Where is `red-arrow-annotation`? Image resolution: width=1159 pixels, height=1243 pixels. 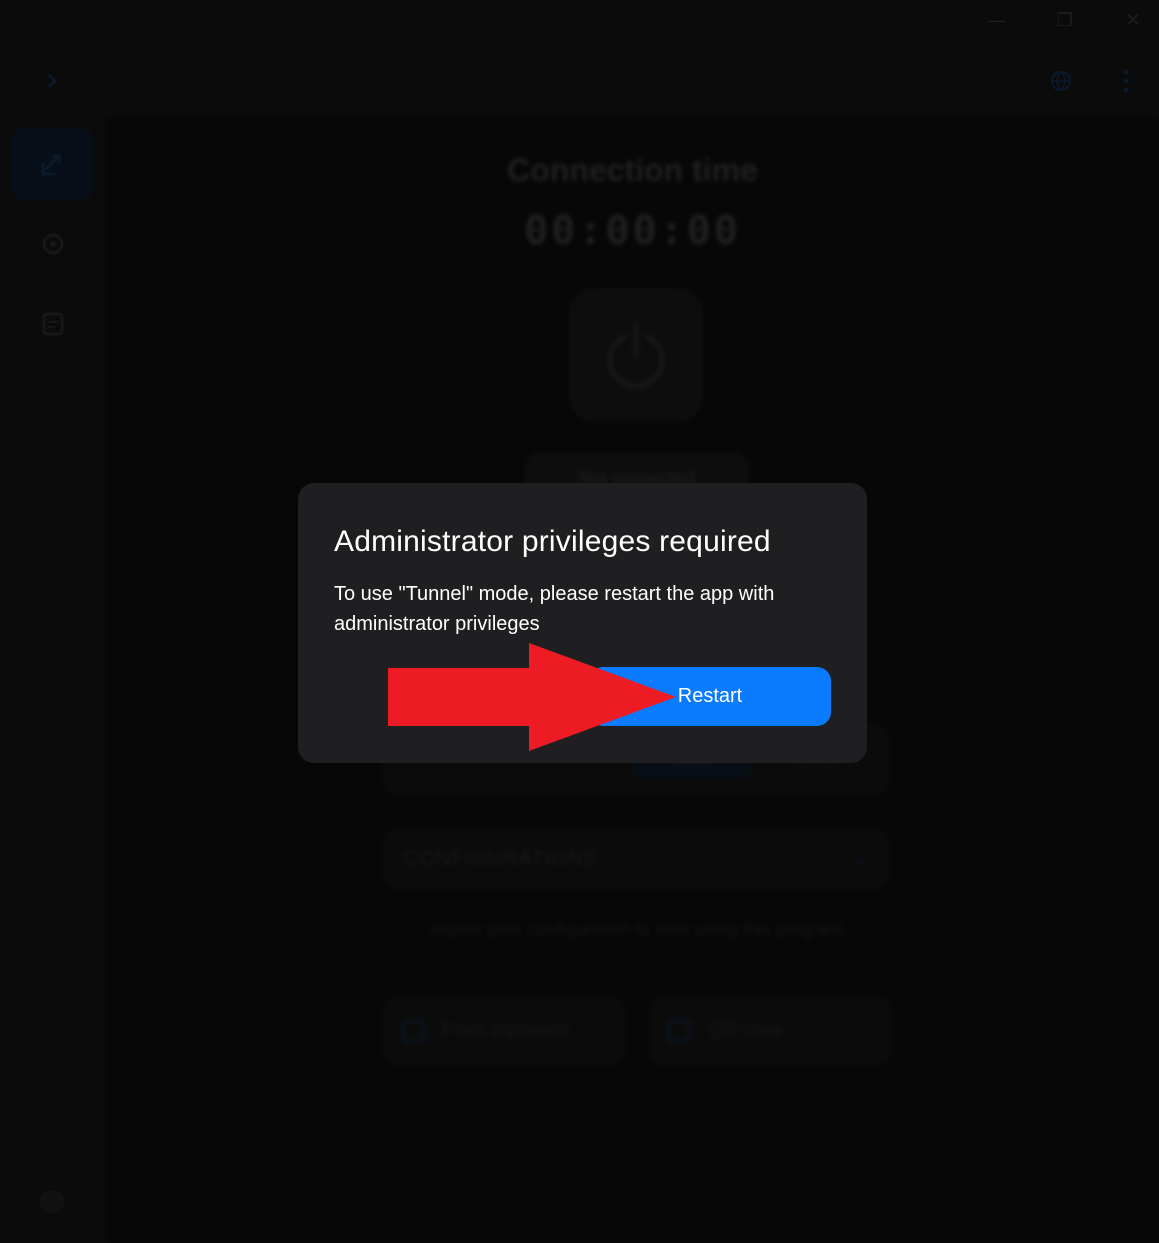 red-arrow-annotation is located at coordinates (532, 697).